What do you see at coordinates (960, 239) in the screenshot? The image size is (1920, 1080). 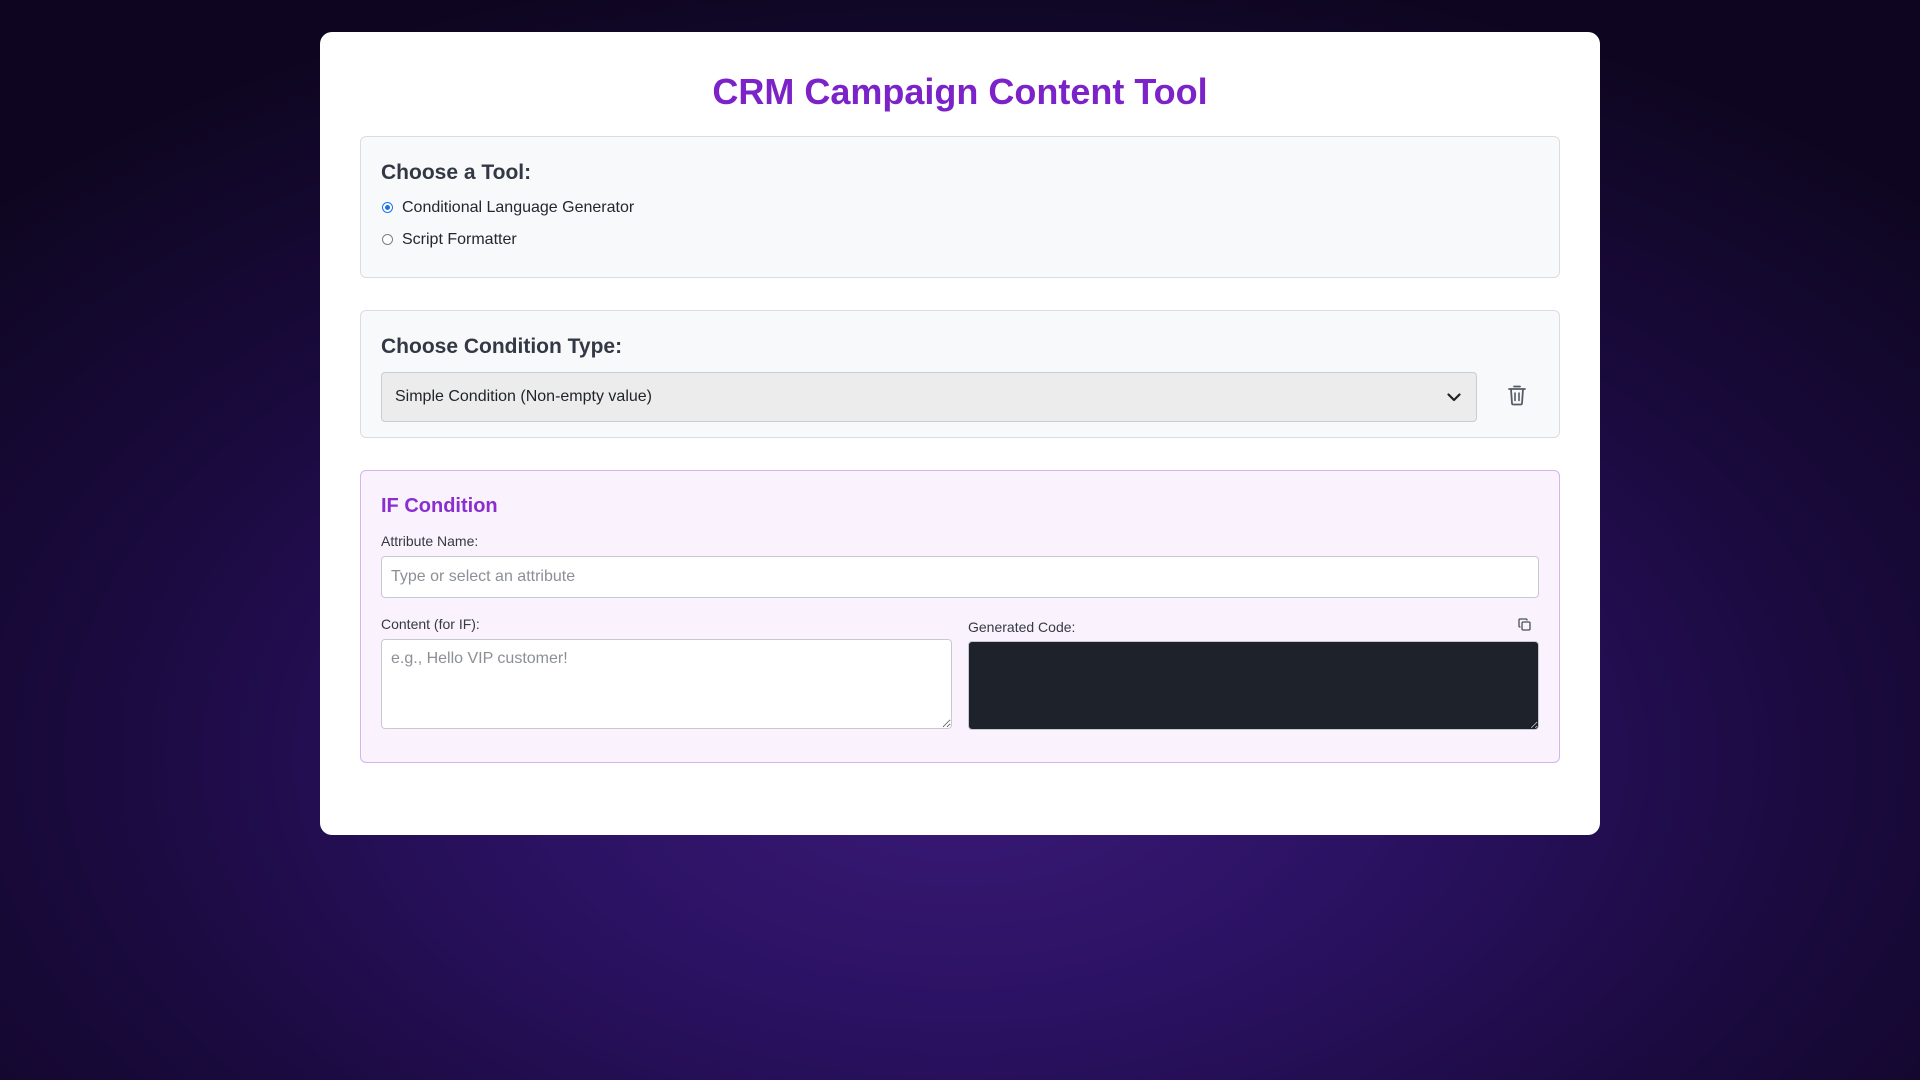 I see `radio-option-script-formatter: Script Formatter` at bounding box center [960, 239].